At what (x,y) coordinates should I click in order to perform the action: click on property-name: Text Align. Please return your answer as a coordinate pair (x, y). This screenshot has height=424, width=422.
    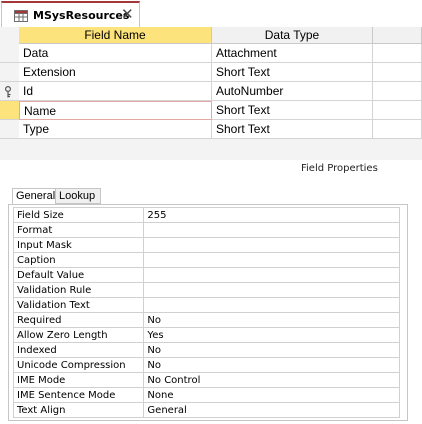
    Looking at the image, I should click on (78, 410).